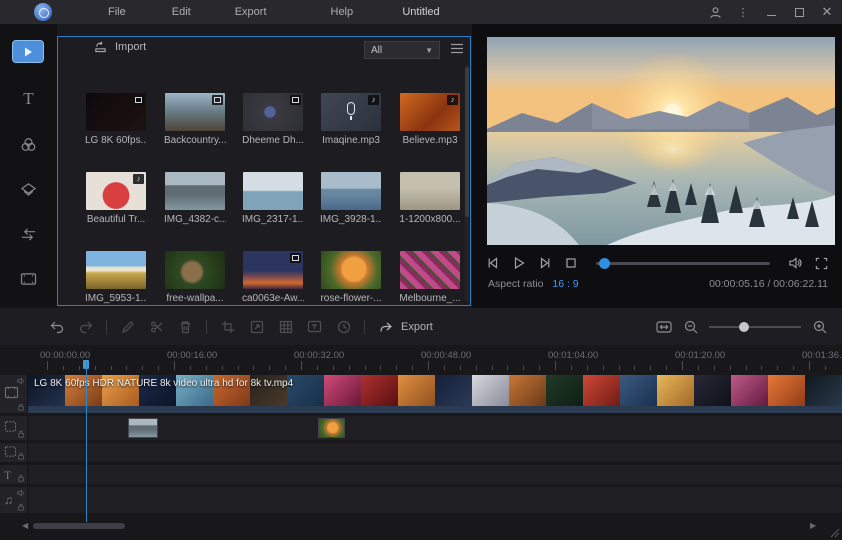  What do you see at coordinates (813, 526) in the screenshot?
I see `scroll-right-icon: ▶` at bounding box center [813, 526].